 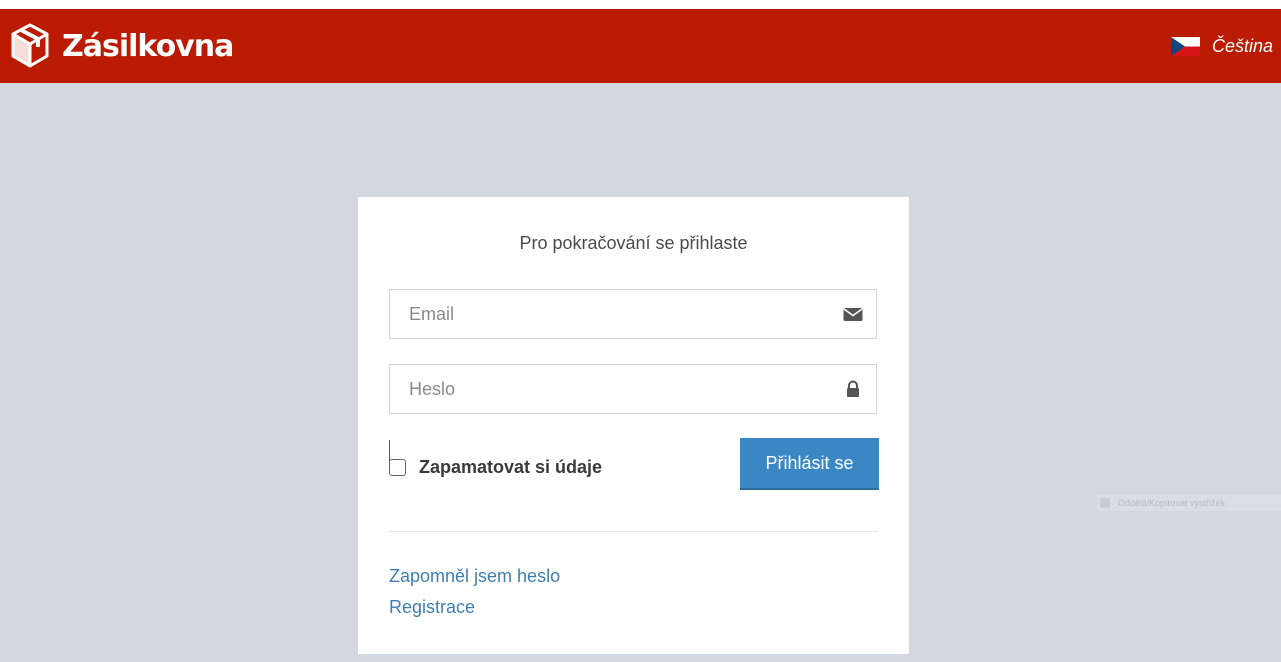 I want to click on snip-icon, so click(x=1105, y=503).